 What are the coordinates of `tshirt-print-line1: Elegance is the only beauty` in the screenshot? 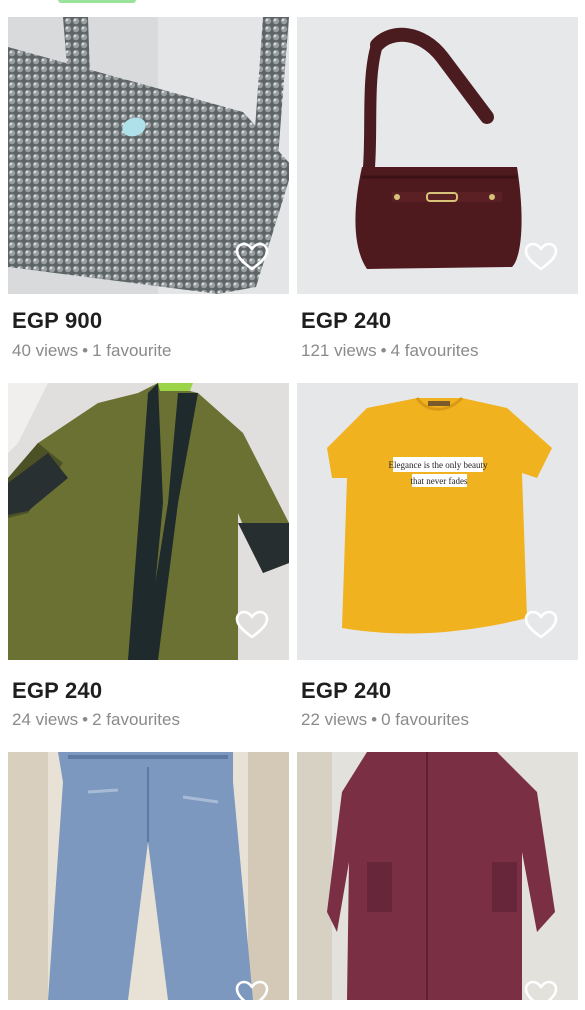 It's located at (438, 465).